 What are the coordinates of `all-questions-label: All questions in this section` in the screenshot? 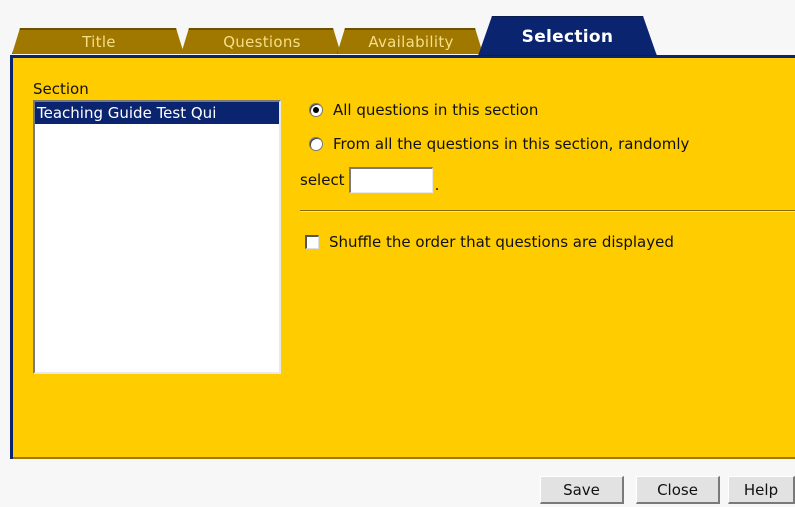 It's located at (436, 110).